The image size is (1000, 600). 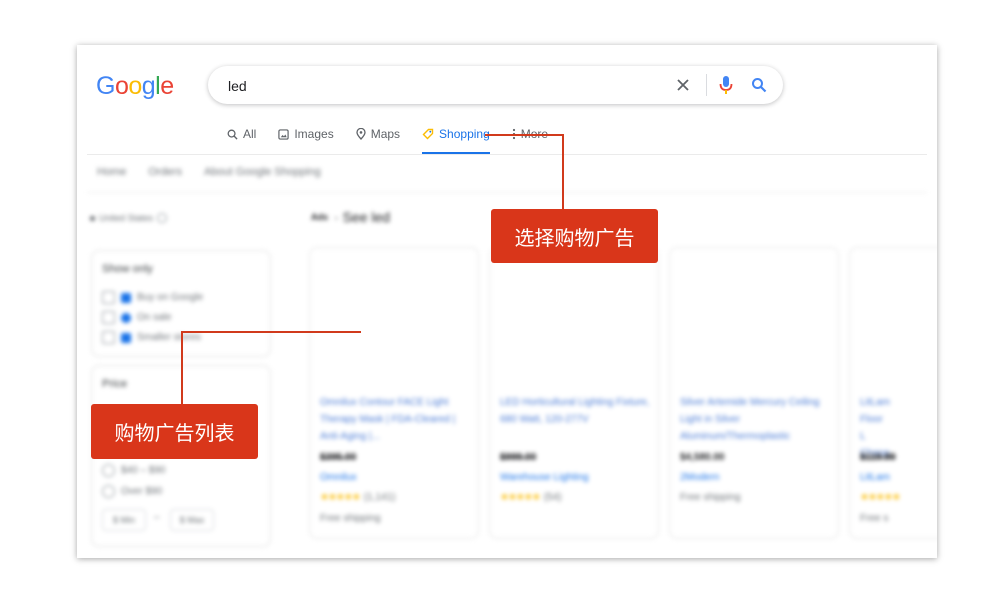 I want to click on review-count: (54), so click(x=552, y=497).